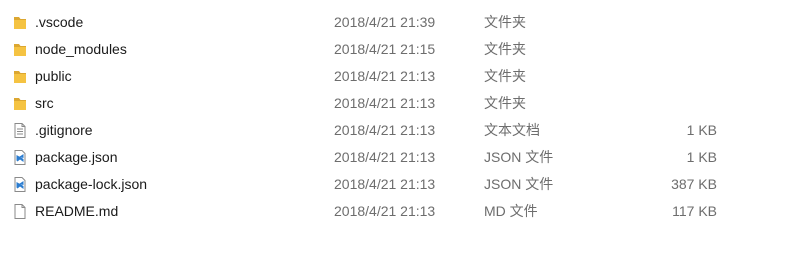 The image size is (798, 278). I want to click on blank-file-icon, so click(20, 211).